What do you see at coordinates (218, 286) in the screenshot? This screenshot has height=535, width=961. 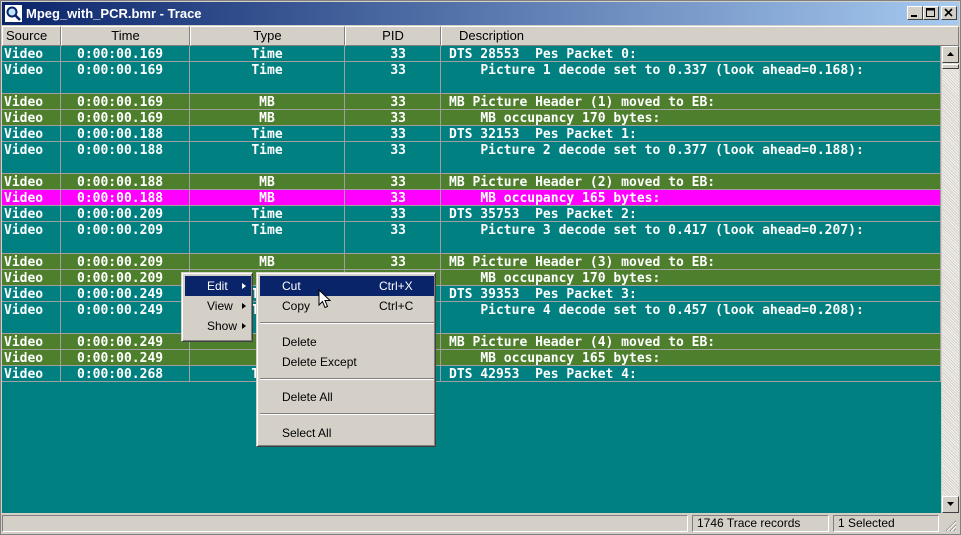 I see `menu-item-edit: Edit` at bounding box center [218, 286].